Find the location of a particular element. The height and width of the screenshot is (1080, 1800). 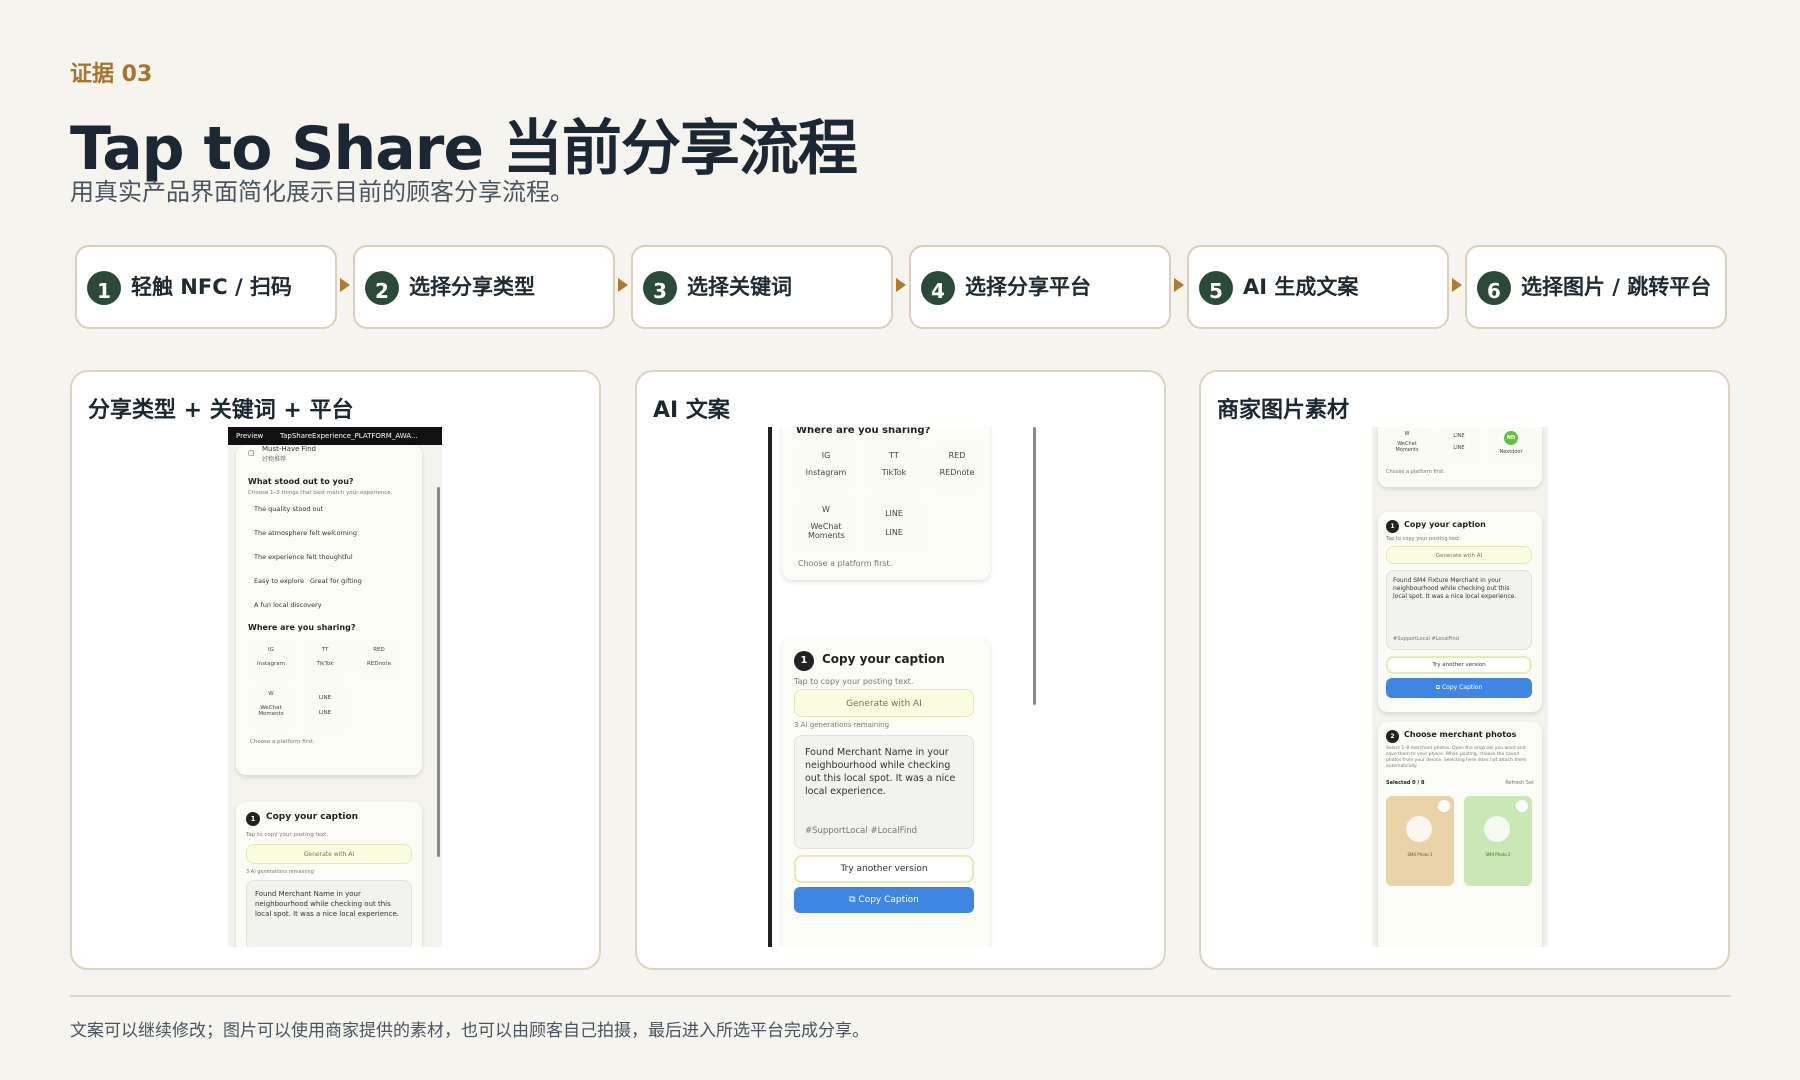

step-label: 选择关键词 is located at coordinates (739, 287).